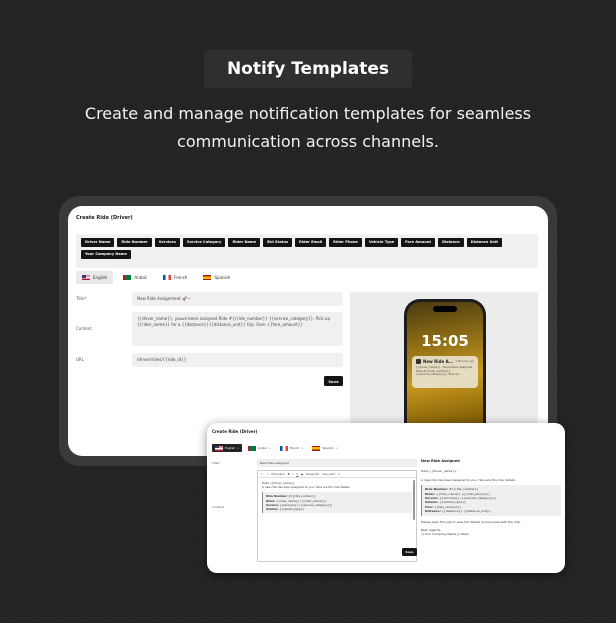  I want to click on tag-ride-number: Ride Number, so click(134, 242).